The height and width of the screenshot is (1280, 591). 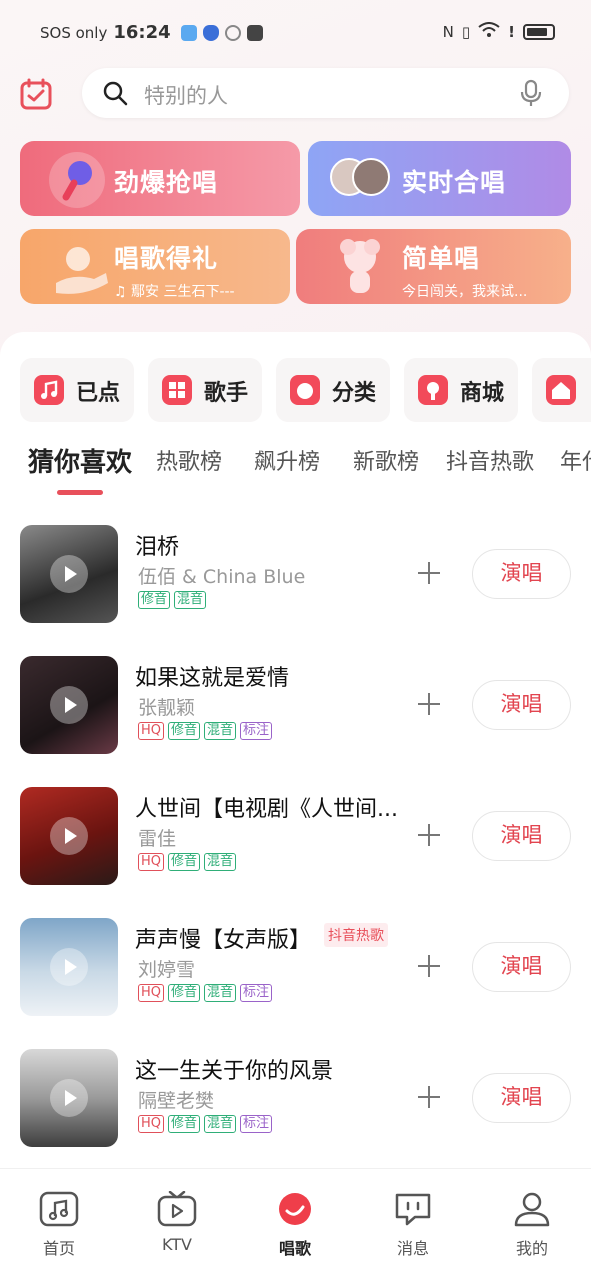 What do you see at coordinates (166, 258) in the screenshot?
I see `promo-title: 唱歌得礼` at bounding box center [166, 258].